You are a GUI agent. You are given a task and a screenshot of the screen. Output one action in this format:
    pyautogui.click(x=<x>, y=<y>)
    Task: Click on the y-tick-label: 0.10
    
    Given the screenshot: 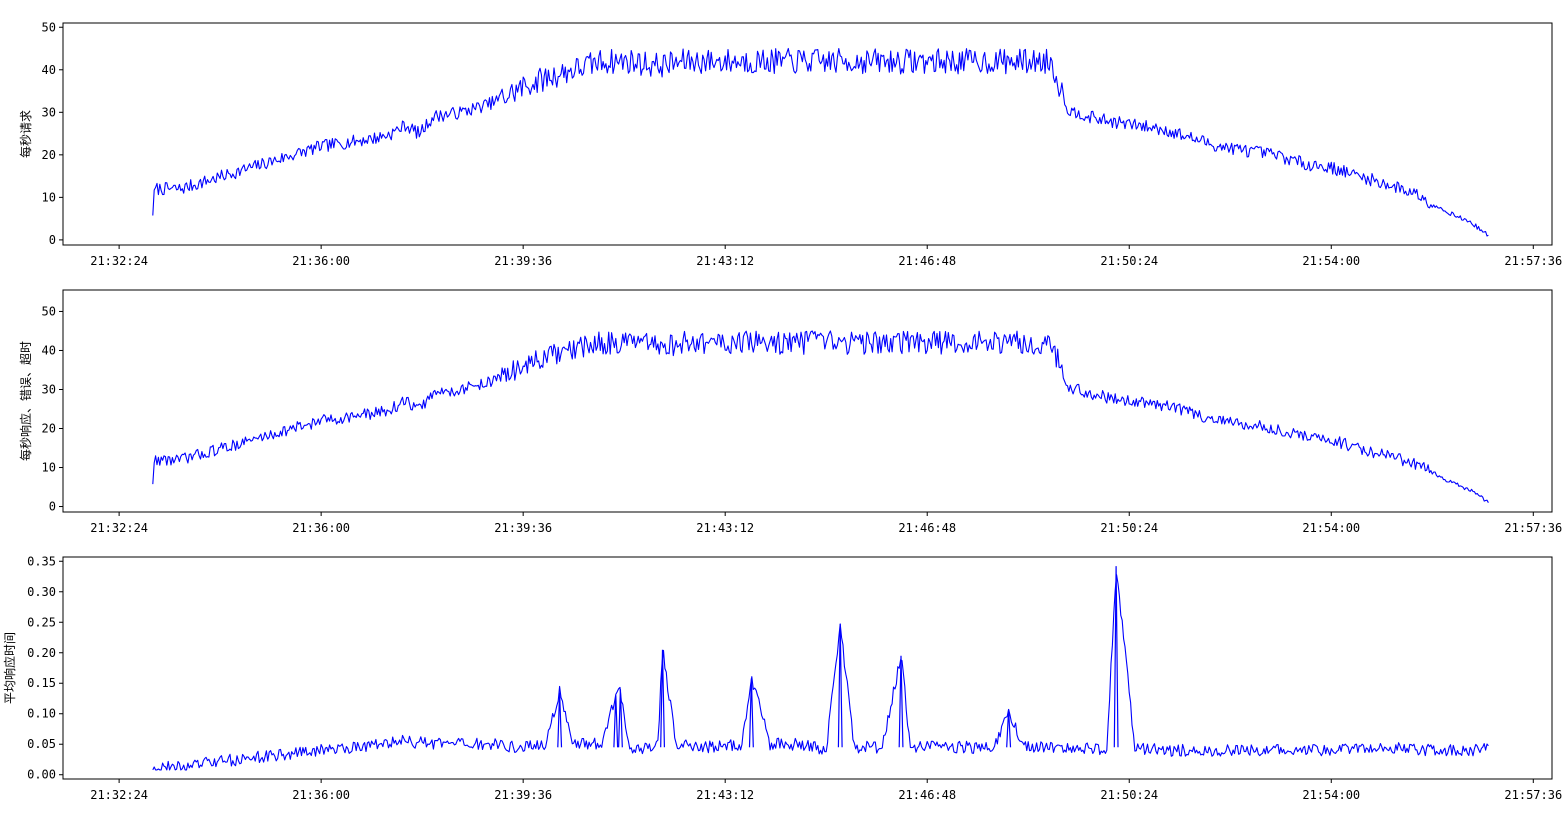 What is the action you would take?
    pyautogui.click(x=41, y=714)
    